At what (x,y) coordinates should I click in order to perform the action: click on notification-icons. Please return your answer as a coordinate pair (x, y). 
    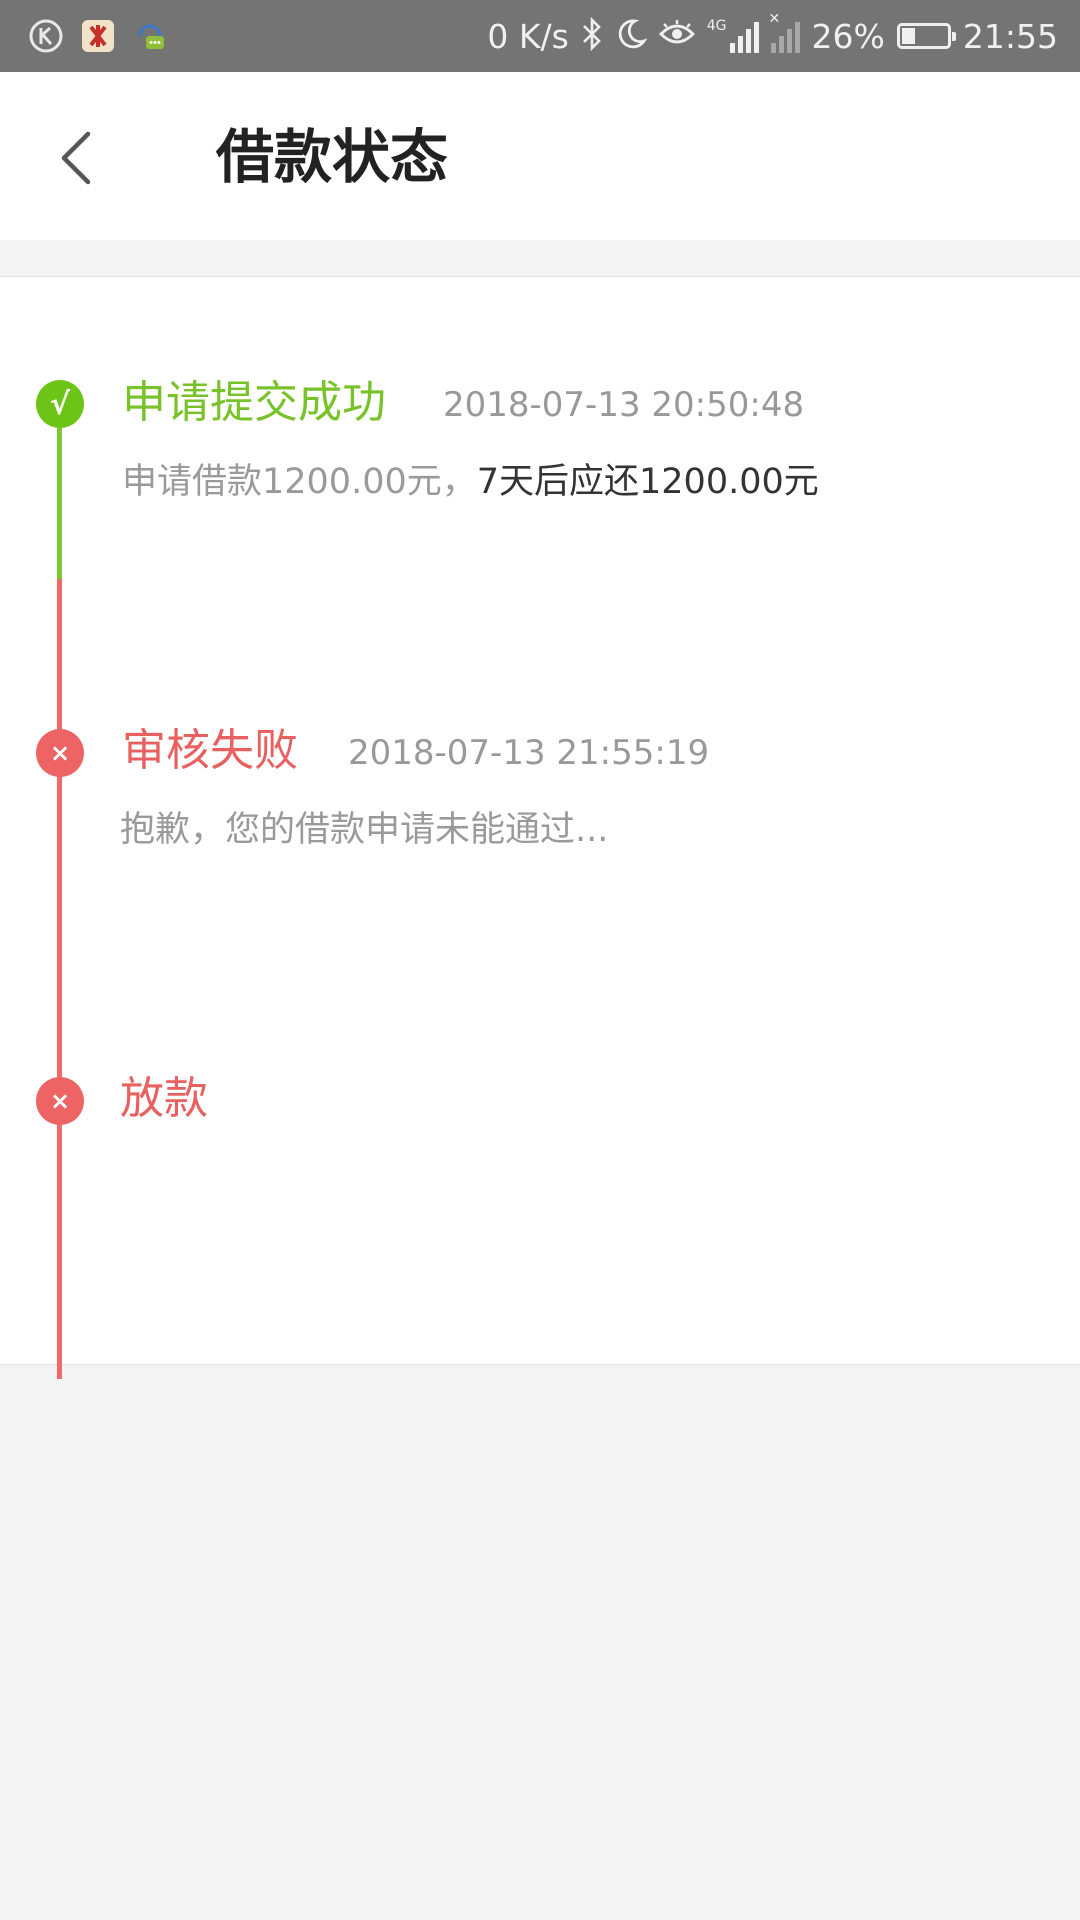
    Looking at the image, I should click on (98, 36).